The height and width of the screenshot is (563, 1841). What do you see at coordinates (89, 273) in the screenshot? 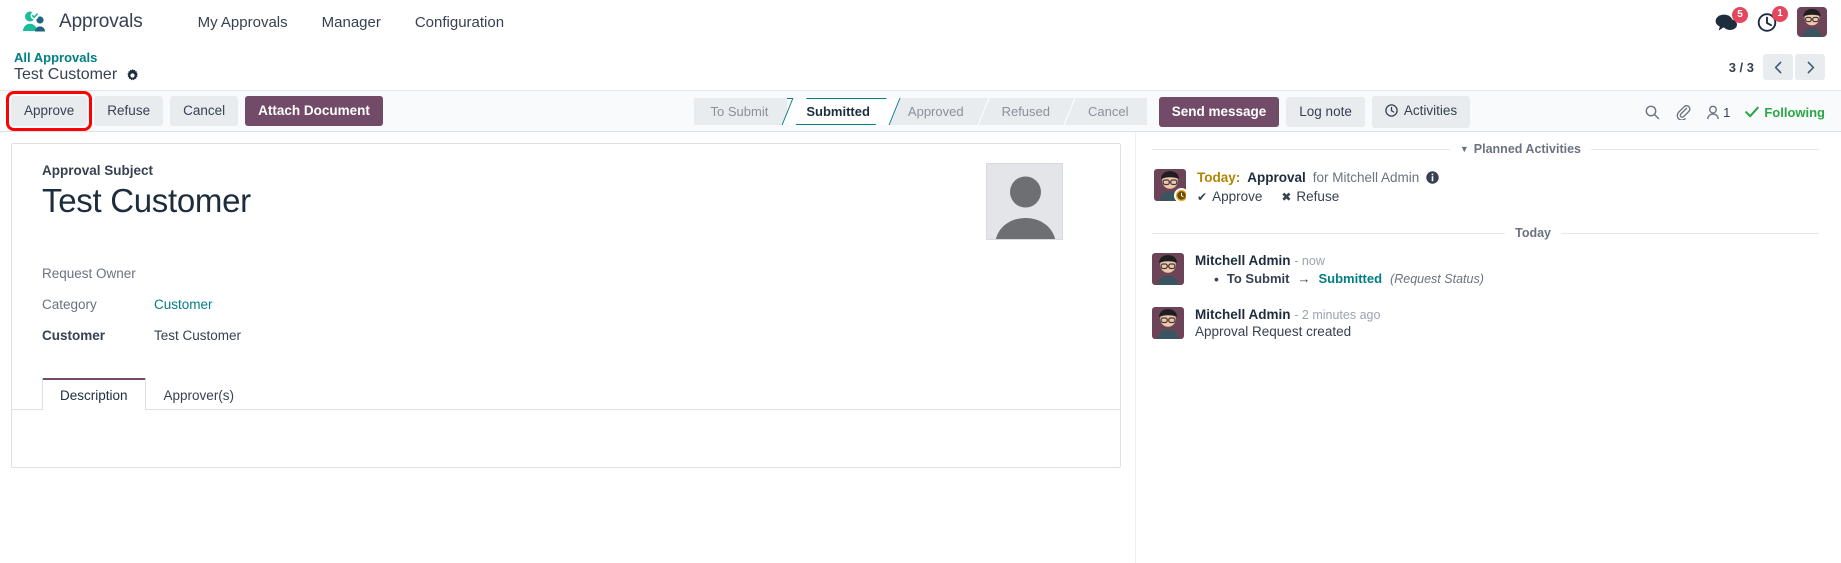
I see `field-request-owner-label: Request Owner` at bounding box center [89, 273].